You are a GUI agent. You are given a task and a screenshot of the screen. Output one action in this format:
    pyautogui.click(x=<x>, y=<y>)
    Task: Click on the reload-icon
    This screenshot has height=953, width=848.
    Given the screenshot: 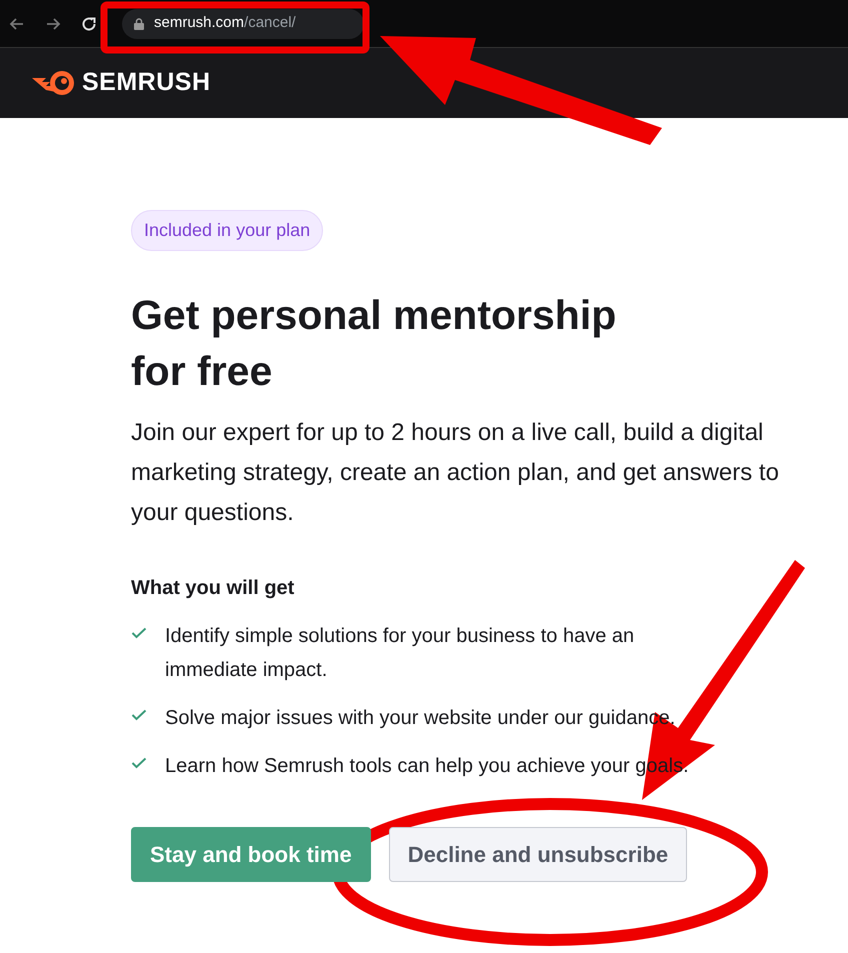 What is the action you would take?
    pyautogui.click(x=89, y=23)
    